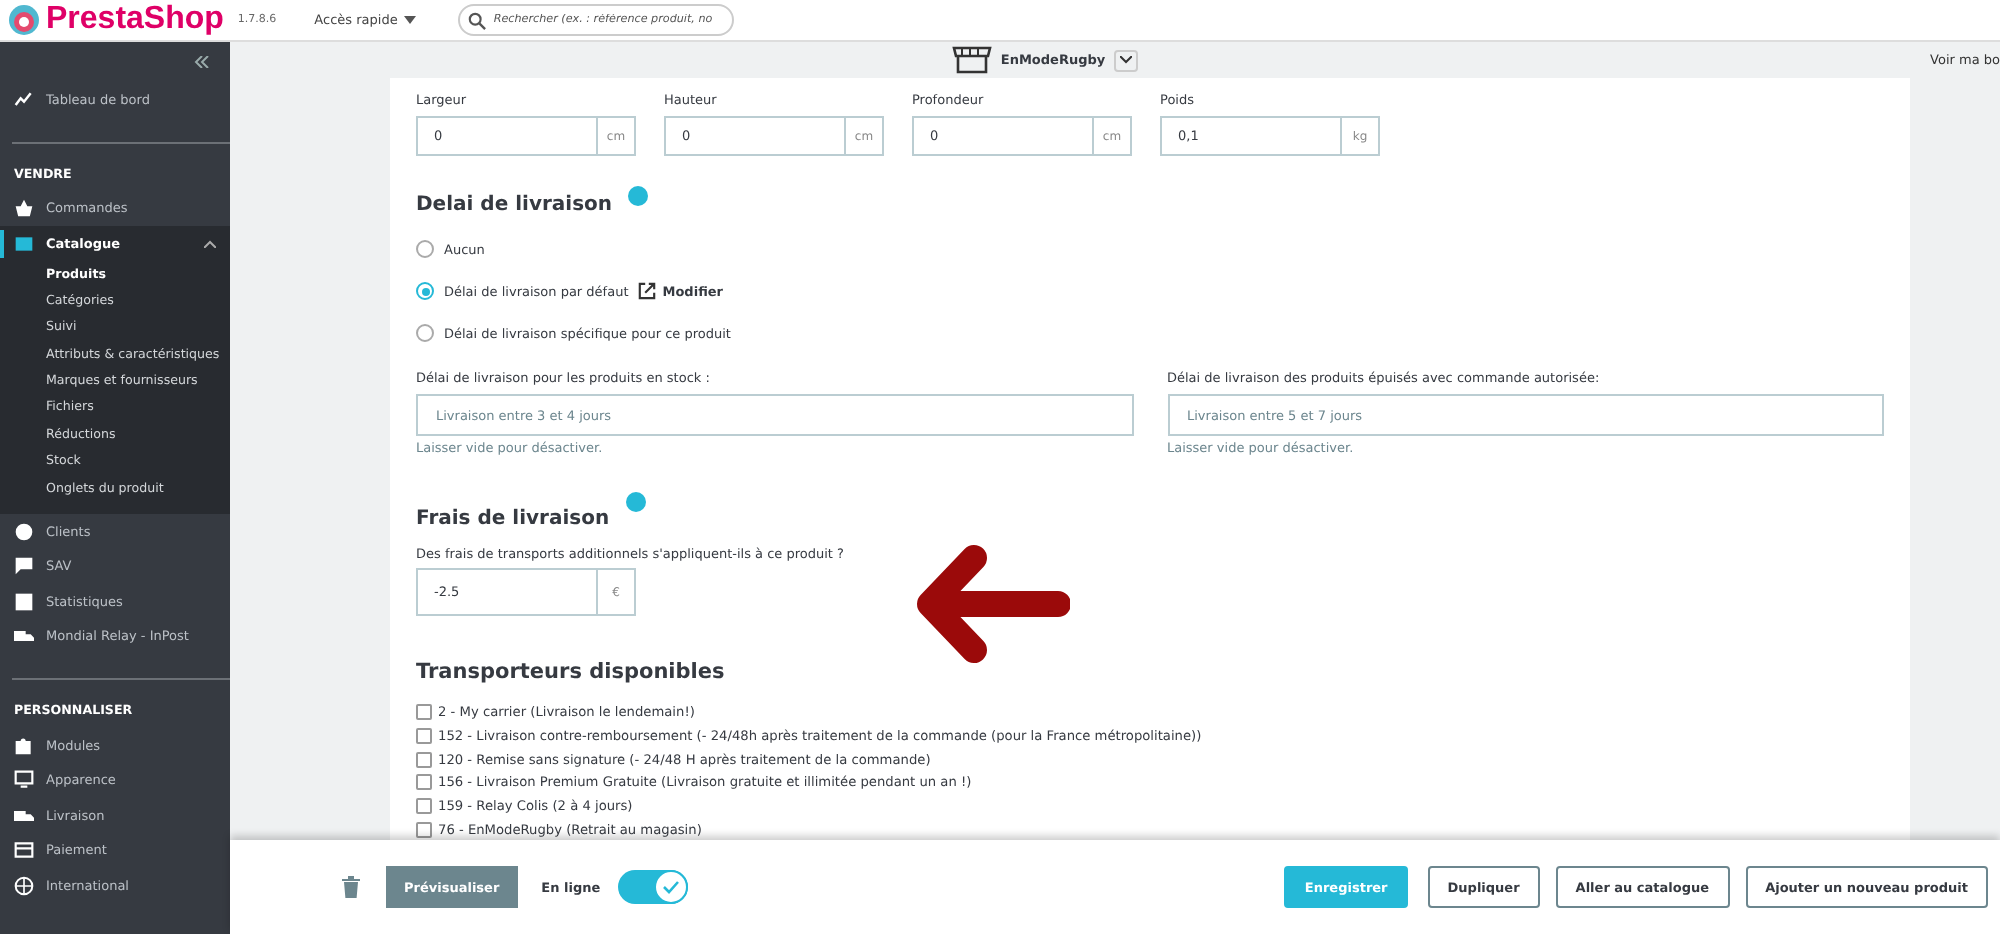  I want to click on chart-icon, so click(24, 99).